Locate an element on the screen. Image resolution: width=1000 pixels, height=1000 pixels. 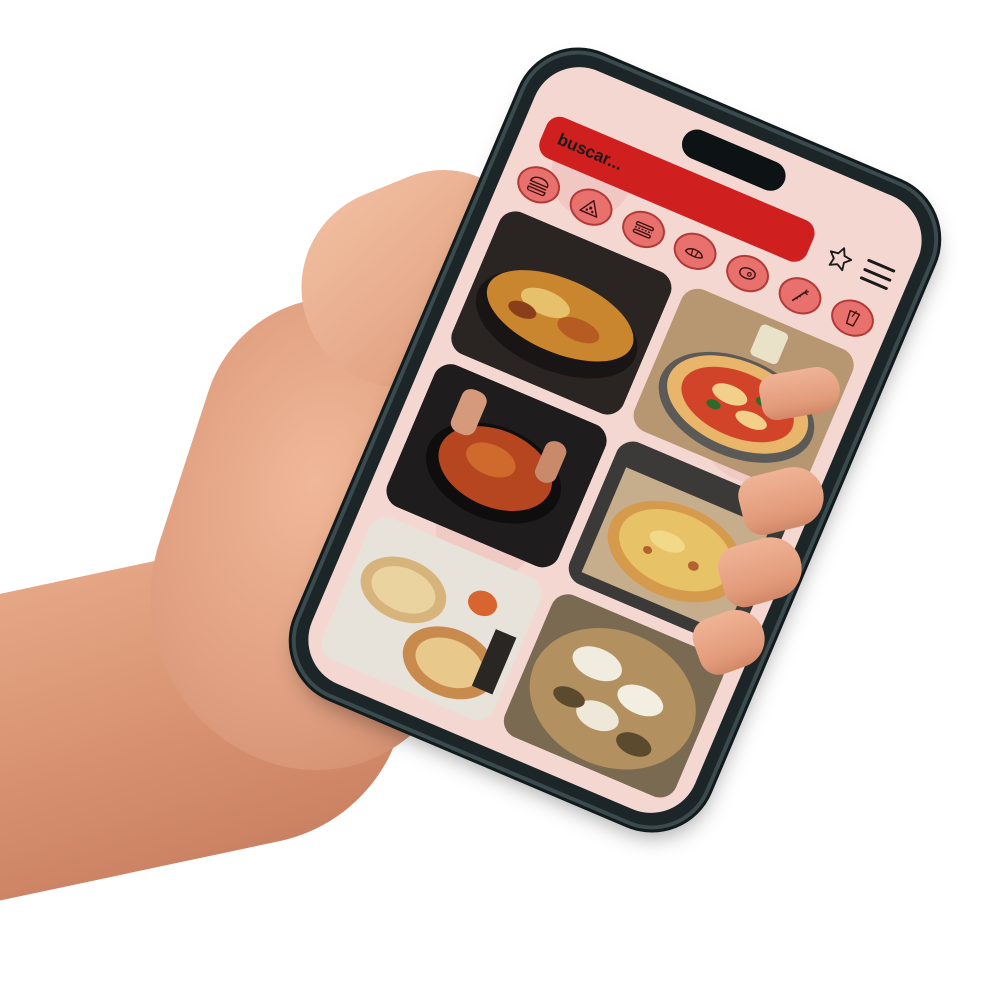
category-meat is located at coordinates (748, 273).